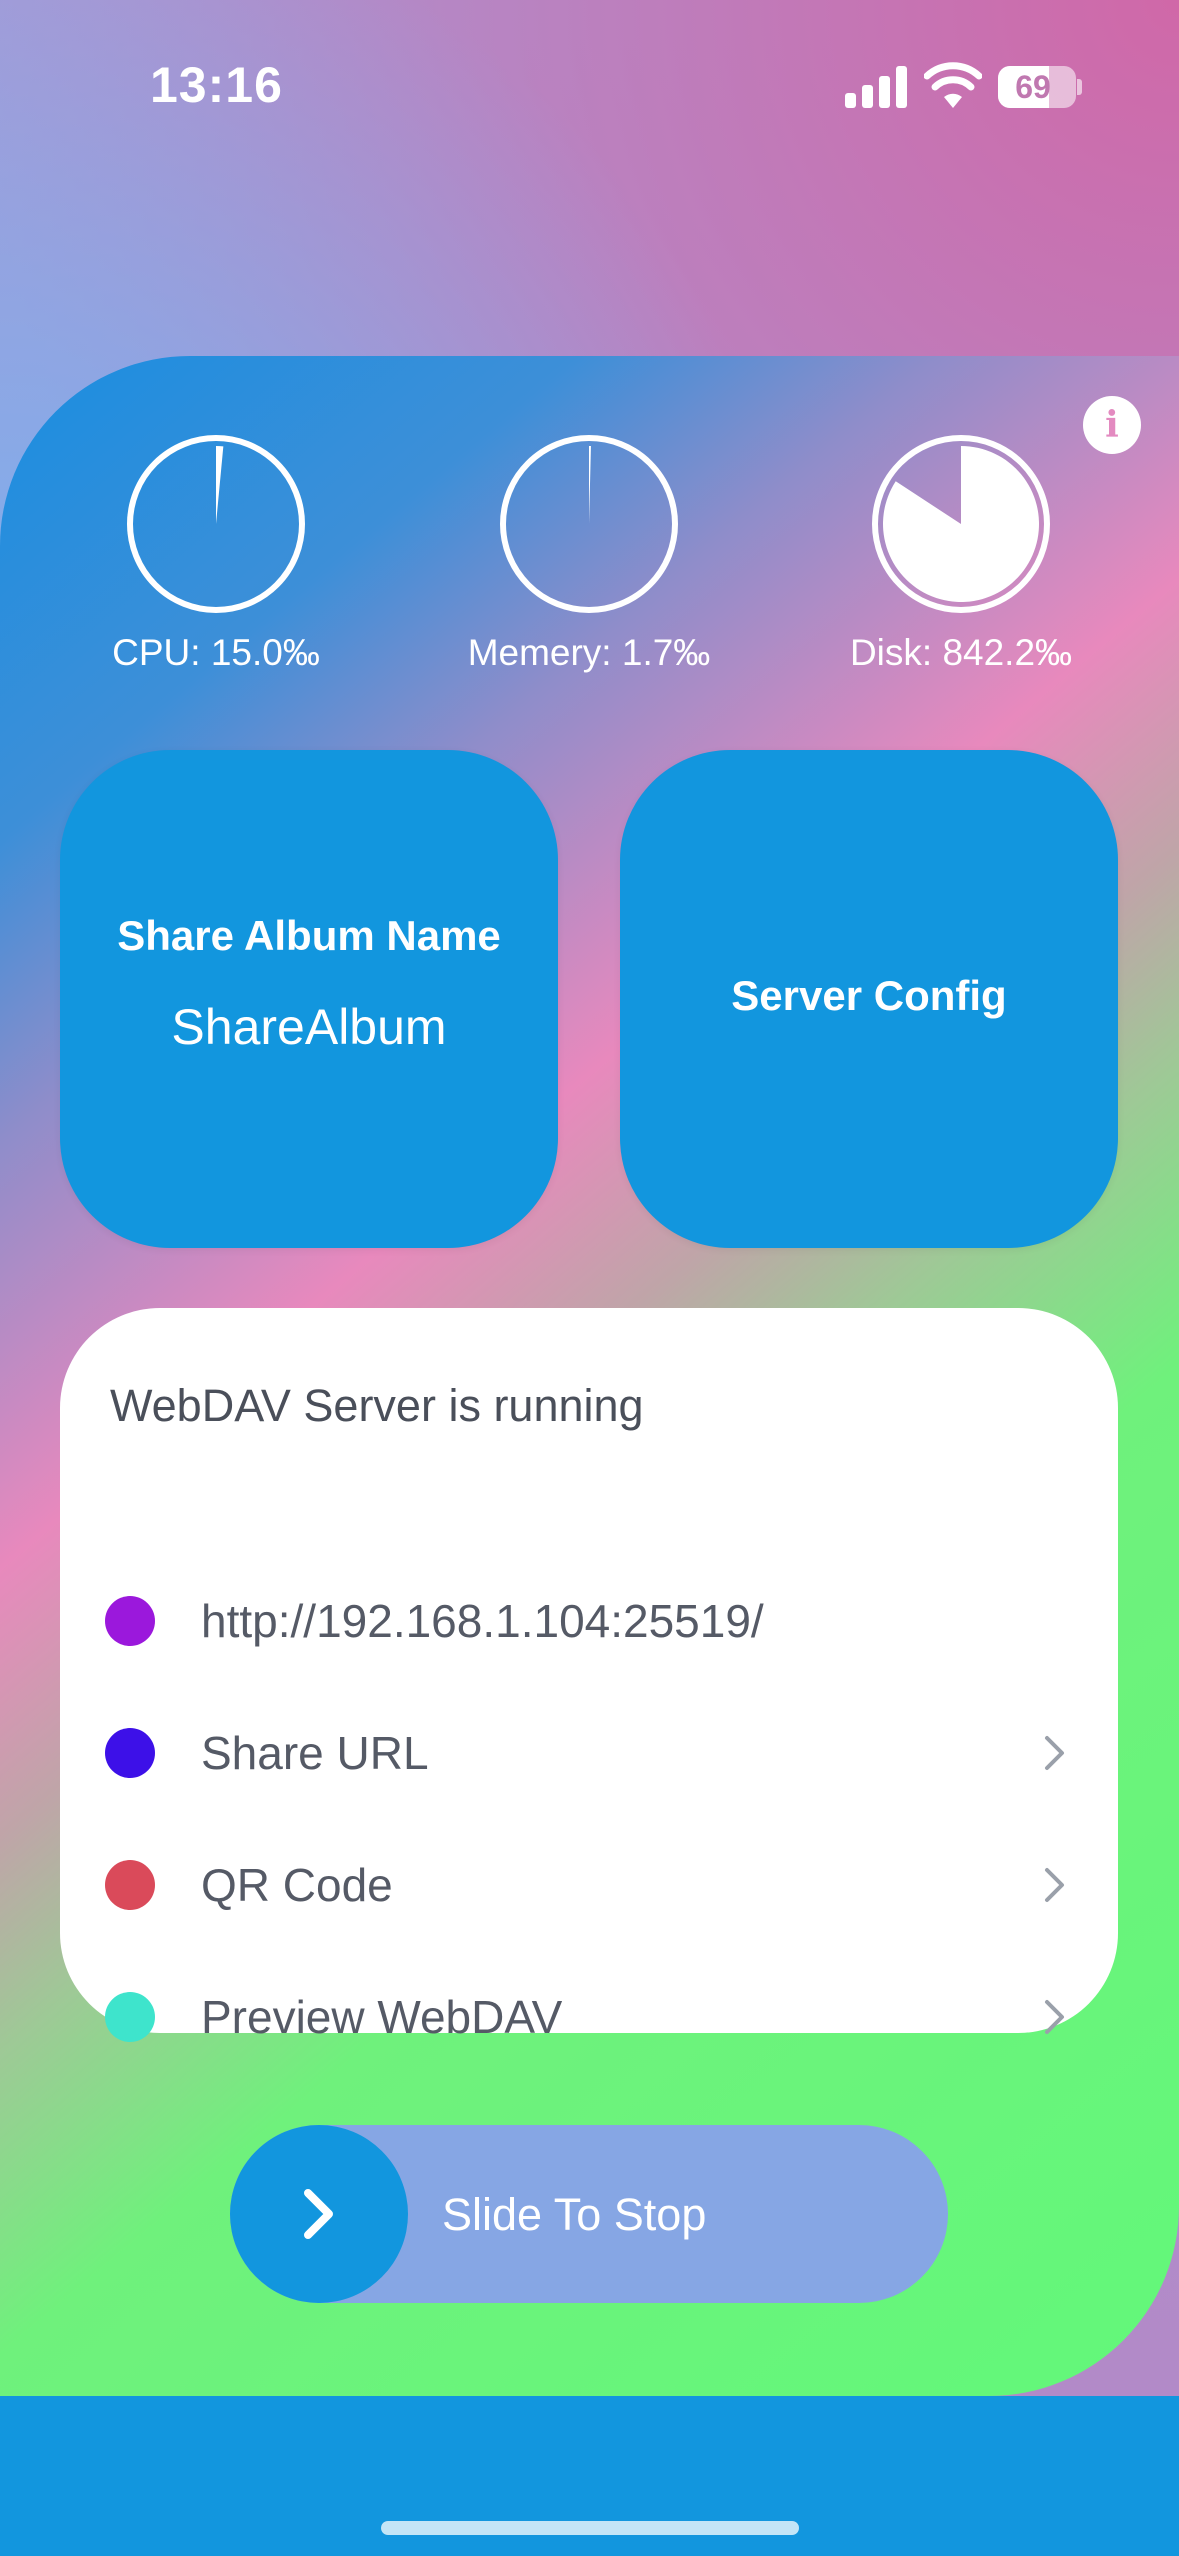 This screenshot has width=1179, height=2556. What do you see at coordinates (590, 2528) in the screenshot?
I see `home-indicator` at bounding box center [590, 2528].